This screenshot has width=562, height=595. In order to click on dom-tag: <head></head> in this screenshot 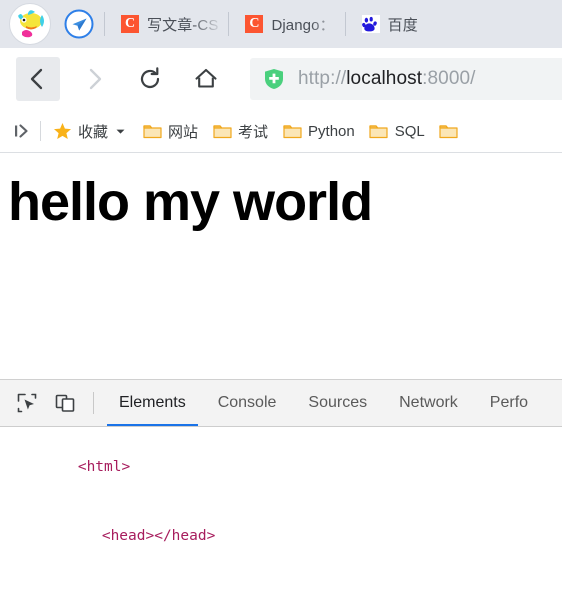, I will do `click(158, 536)`.